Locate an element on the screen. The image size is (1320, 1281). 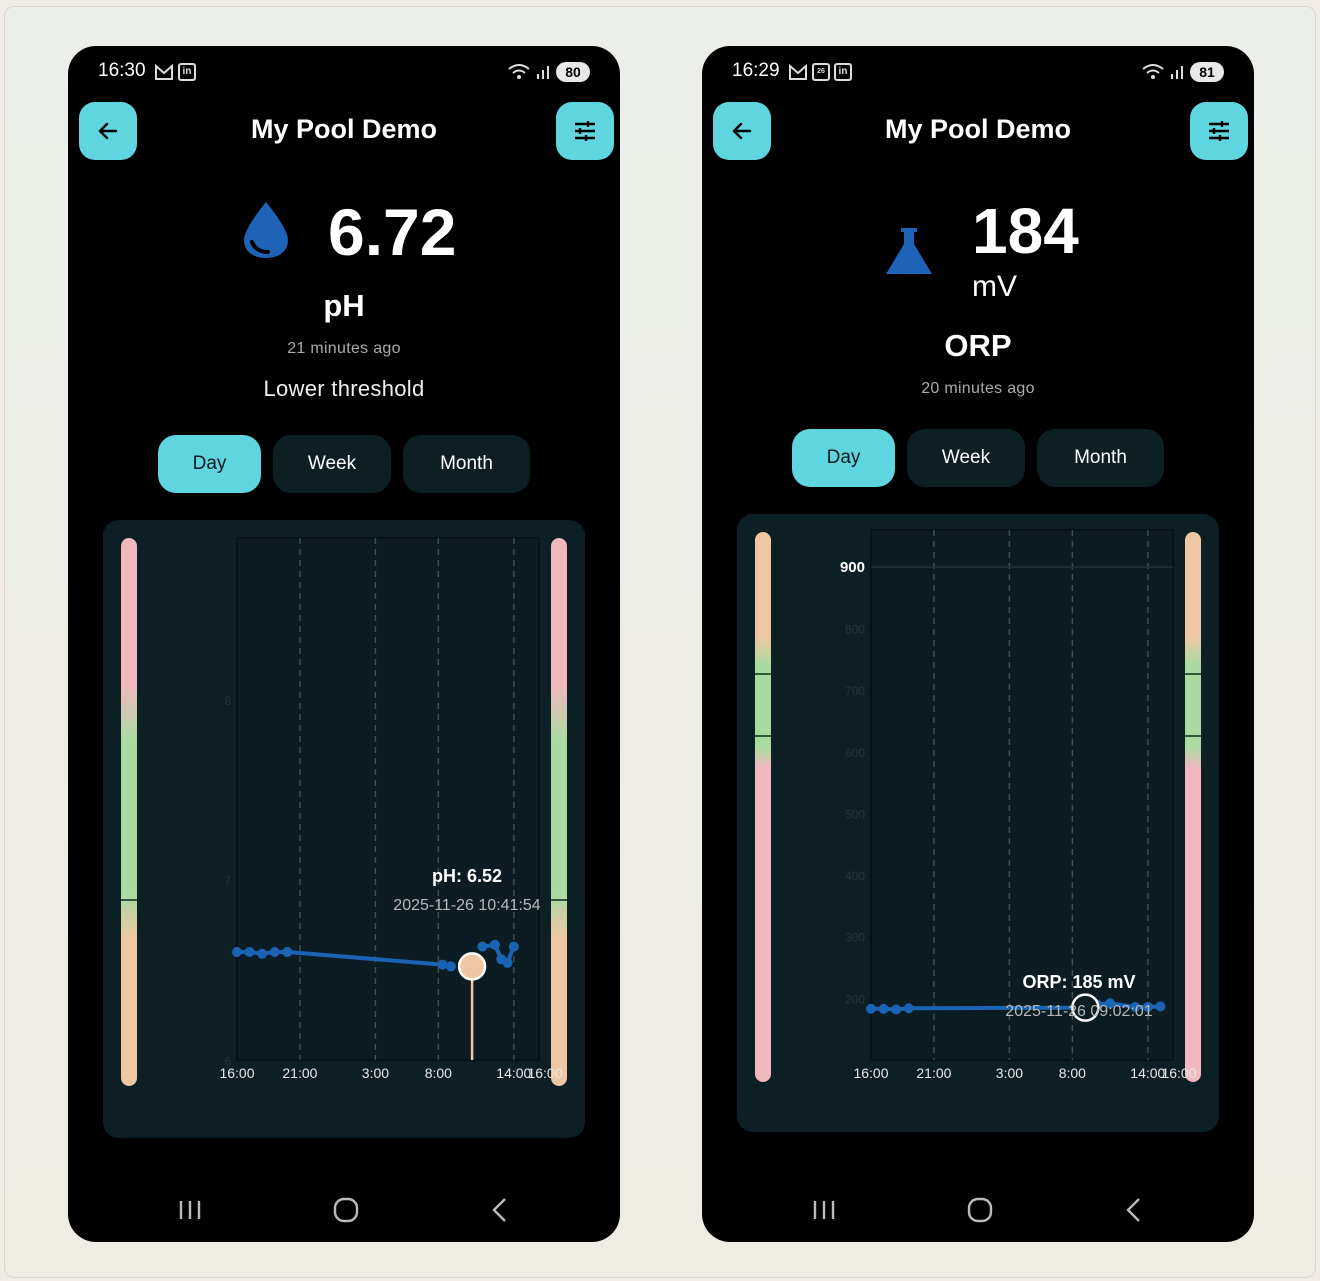
metric-name: ORP is located at coordinates (978, 345).